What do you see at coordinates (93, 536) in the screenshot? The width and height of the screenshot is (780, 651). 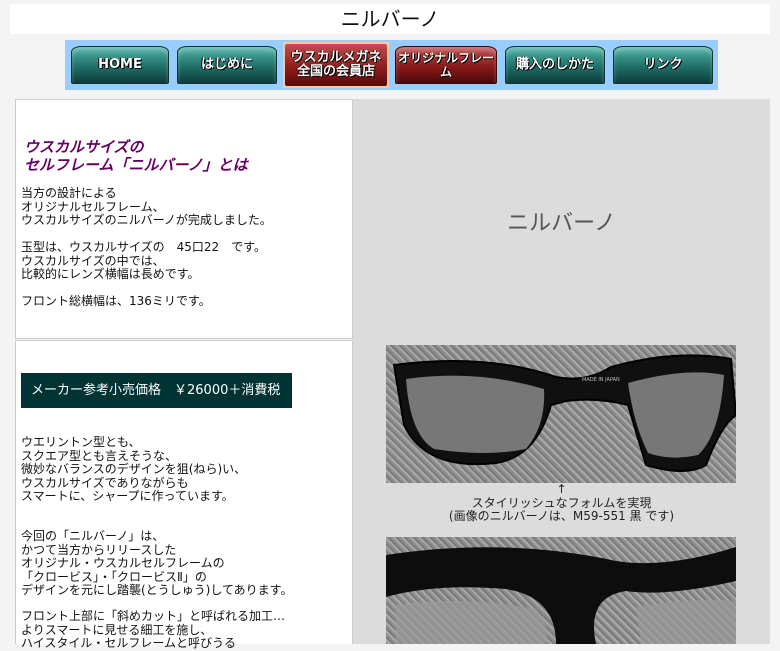 I see `text-line: 今回の「ニルバーノ」は、` at bounding box center [93, 536].